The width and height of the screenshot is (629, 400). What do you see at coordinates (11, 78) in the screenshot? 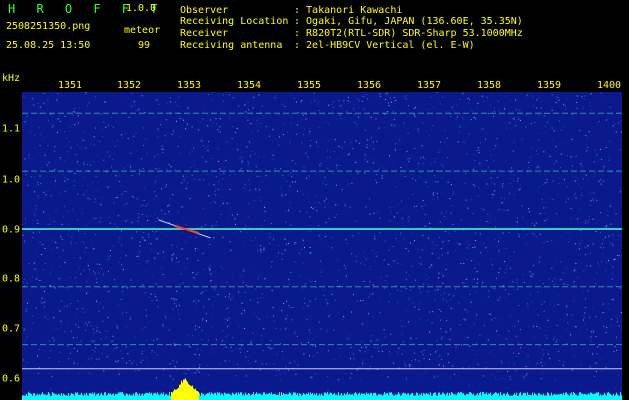
I see `y-axis-unit: kHz` at bounding box center [11, 78].